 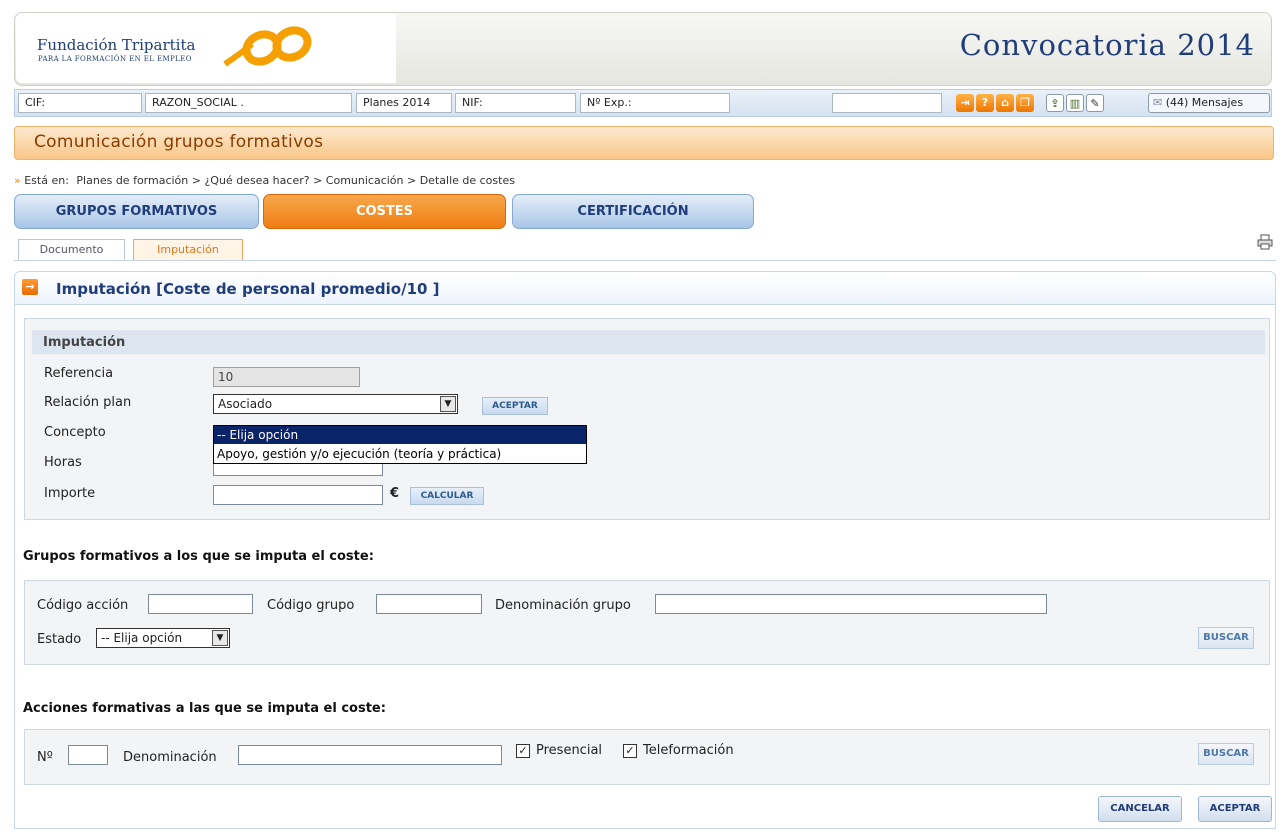 I want to click on subtab-documento: Documento, so click(x=71, y=250).